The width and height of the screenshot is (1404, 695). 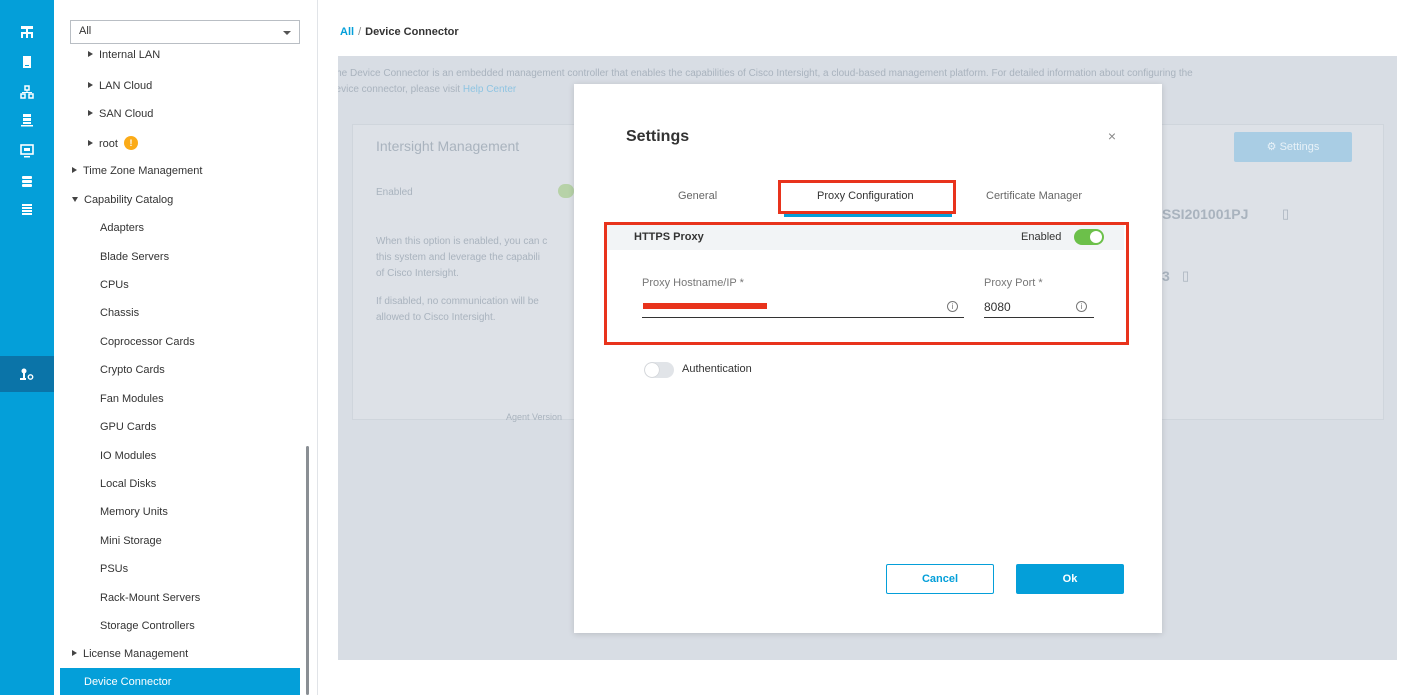 I want to click on tree-item-psus: PSUs, so click(x=114, y=569).